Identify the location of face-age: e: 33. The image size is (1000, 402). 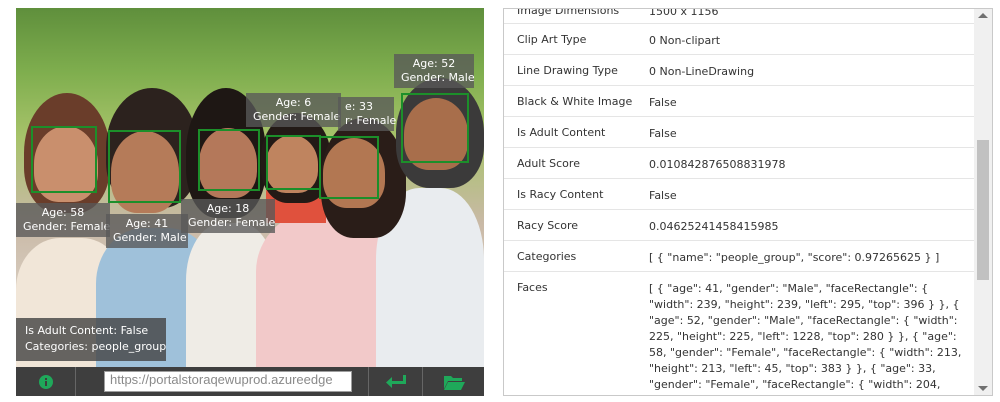
(359, 106).